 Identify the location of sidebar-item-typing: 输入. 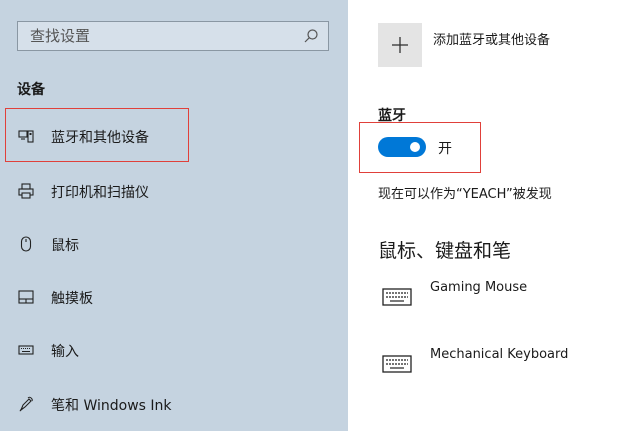
(174, 350).